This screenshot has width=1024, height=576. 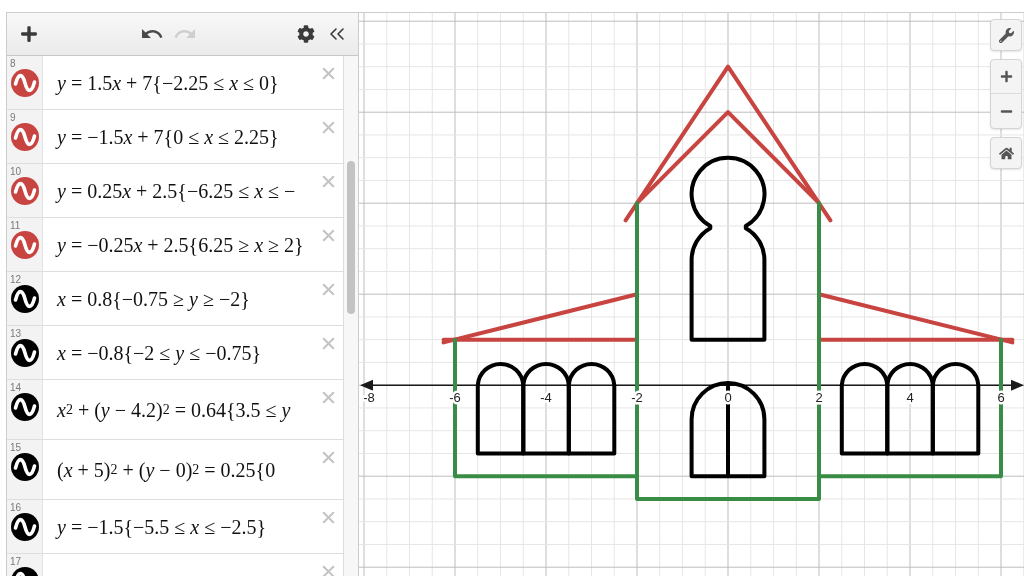 I want to click on expression-number: 8, so click(x=13, y=63).